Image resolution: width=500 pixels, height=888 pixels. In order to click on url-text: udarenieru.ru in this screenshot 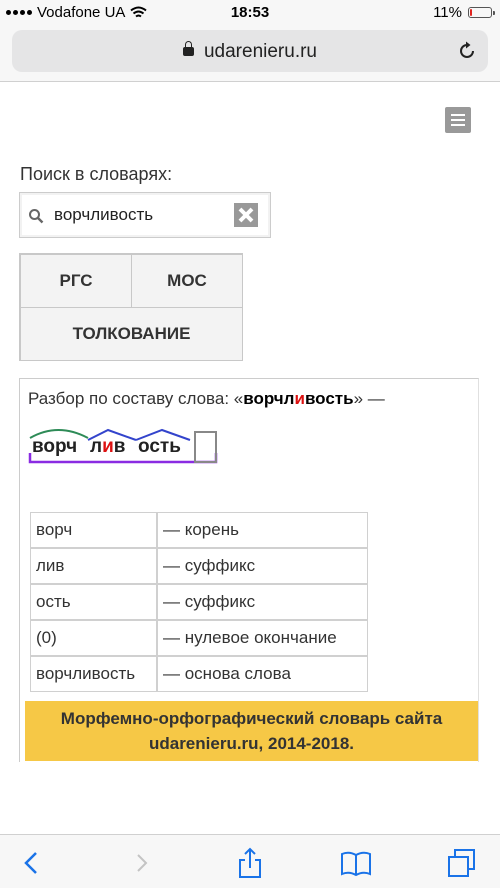, I will do `click(260, 51)`.